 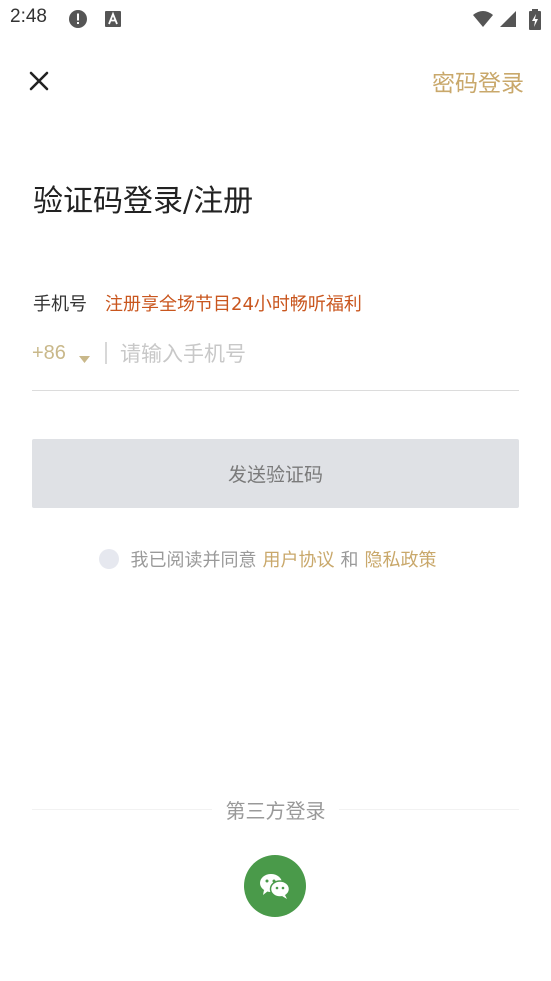 What do you see at coordinates (49, 353) in the screenshot?
I see `country-code-selector: +86` at bounding box center [49, 353].